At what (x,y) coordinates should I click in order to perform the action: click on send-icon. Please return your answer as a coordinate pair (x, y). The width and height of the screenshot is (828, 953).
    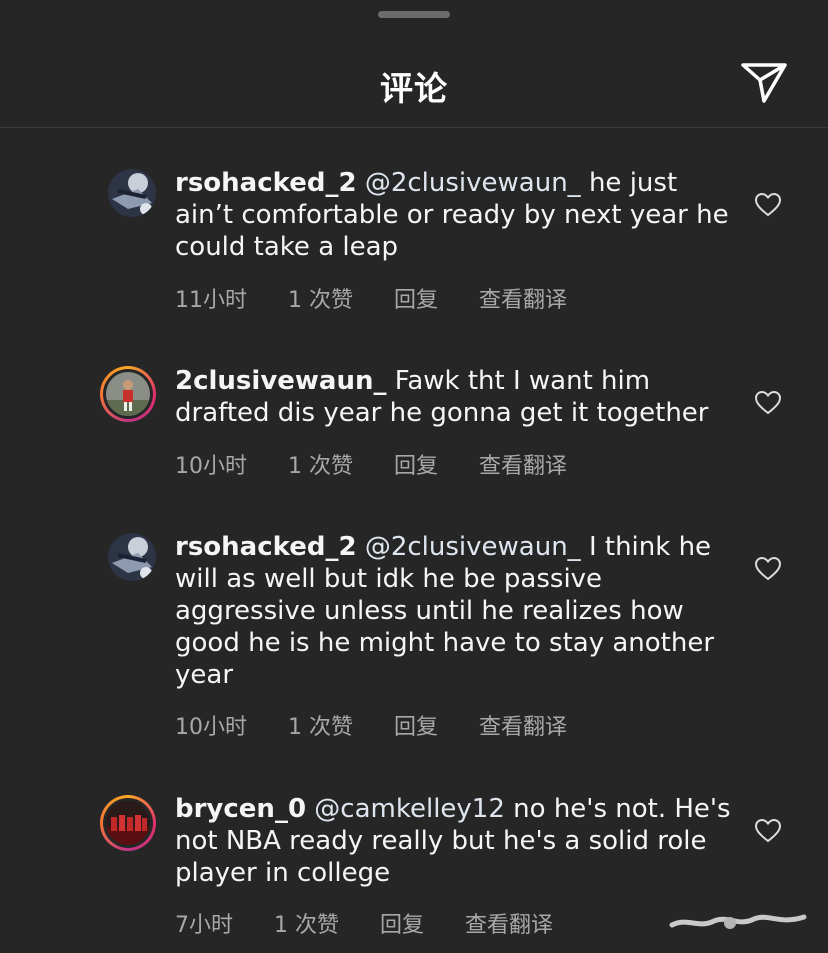
    Looking at the image, I should click on (764, 82).